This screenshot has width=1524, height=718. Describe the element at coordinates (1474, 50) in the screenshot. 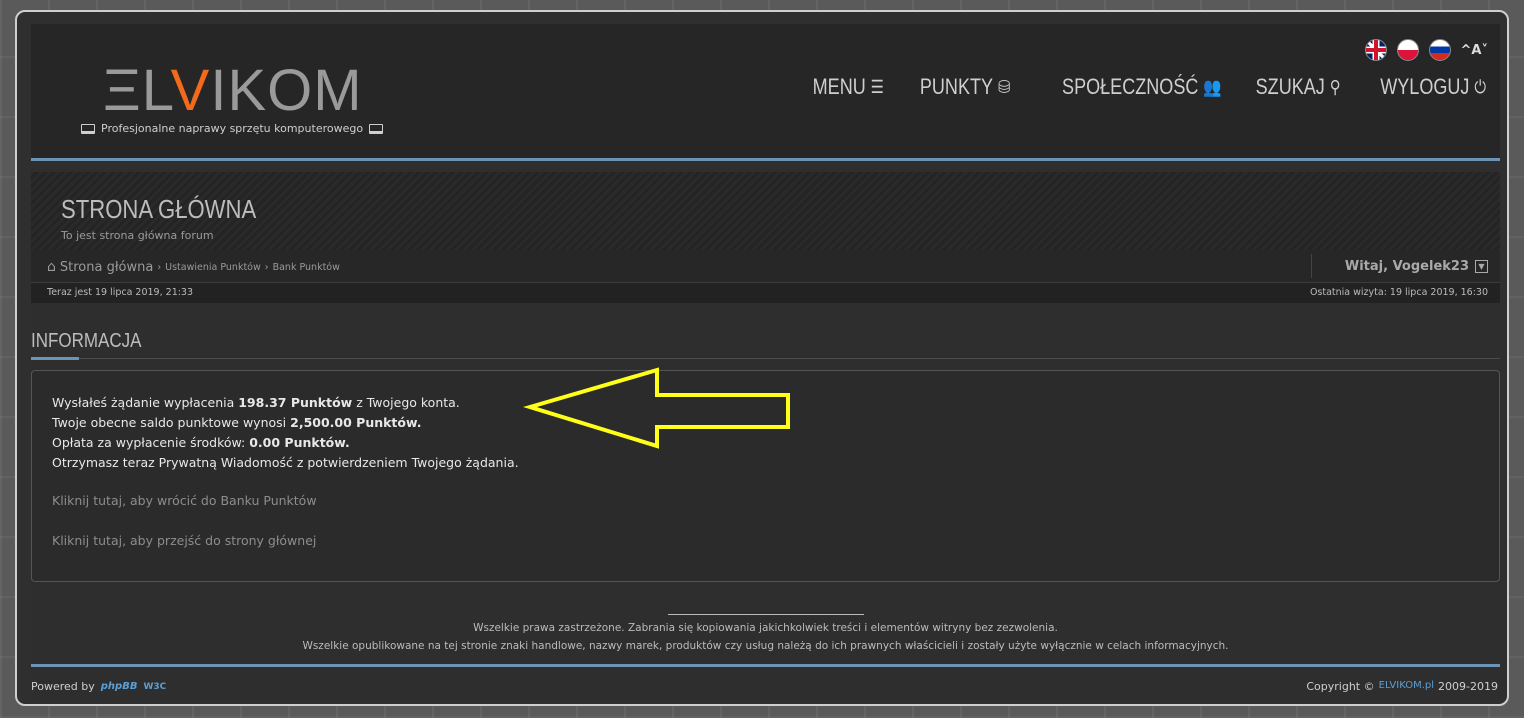

I see `font-size-toggle: ^A˅` at that location.